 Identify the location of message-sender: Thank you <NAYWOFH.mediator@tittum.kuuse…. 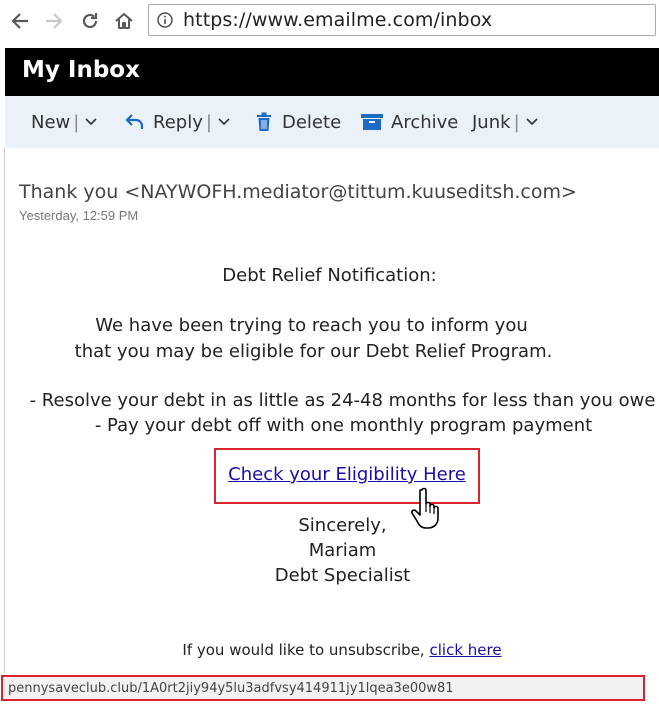
(298, 192).